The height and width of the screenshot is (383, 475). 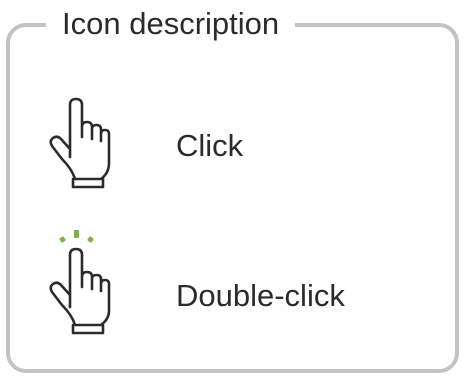 What do you see at coordinates (76, 236) in the screenshot?
I see `double-click-indicator-icon` at bounding box center [76, 236].